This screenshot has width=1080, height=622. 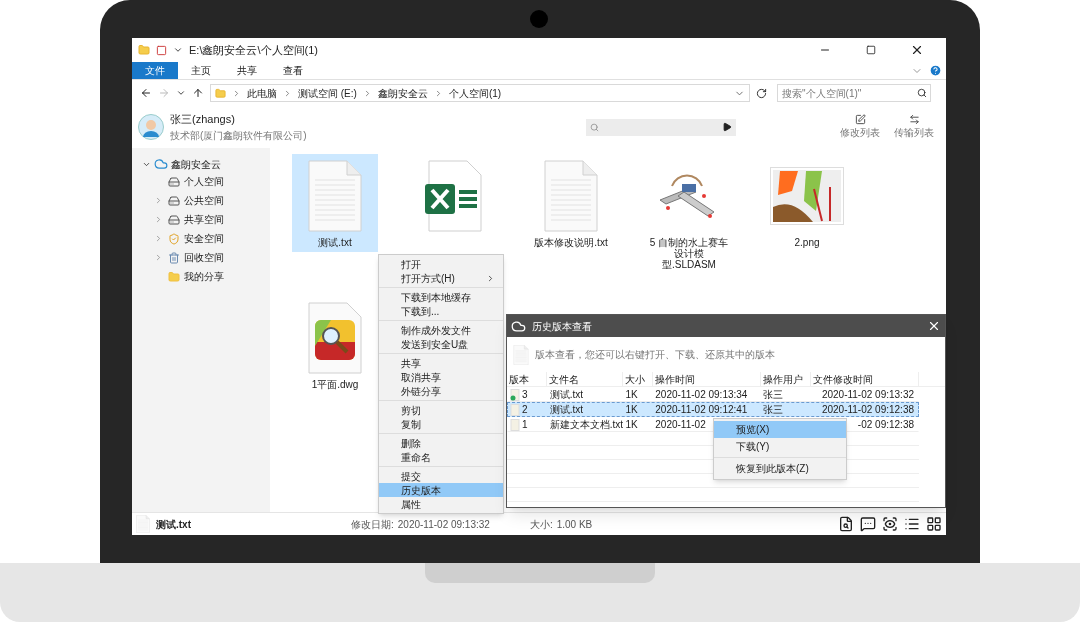 What do you see at coordinates (935, 70) in the screenshot?
I see `help-icon` at bounding box center [935, 70].